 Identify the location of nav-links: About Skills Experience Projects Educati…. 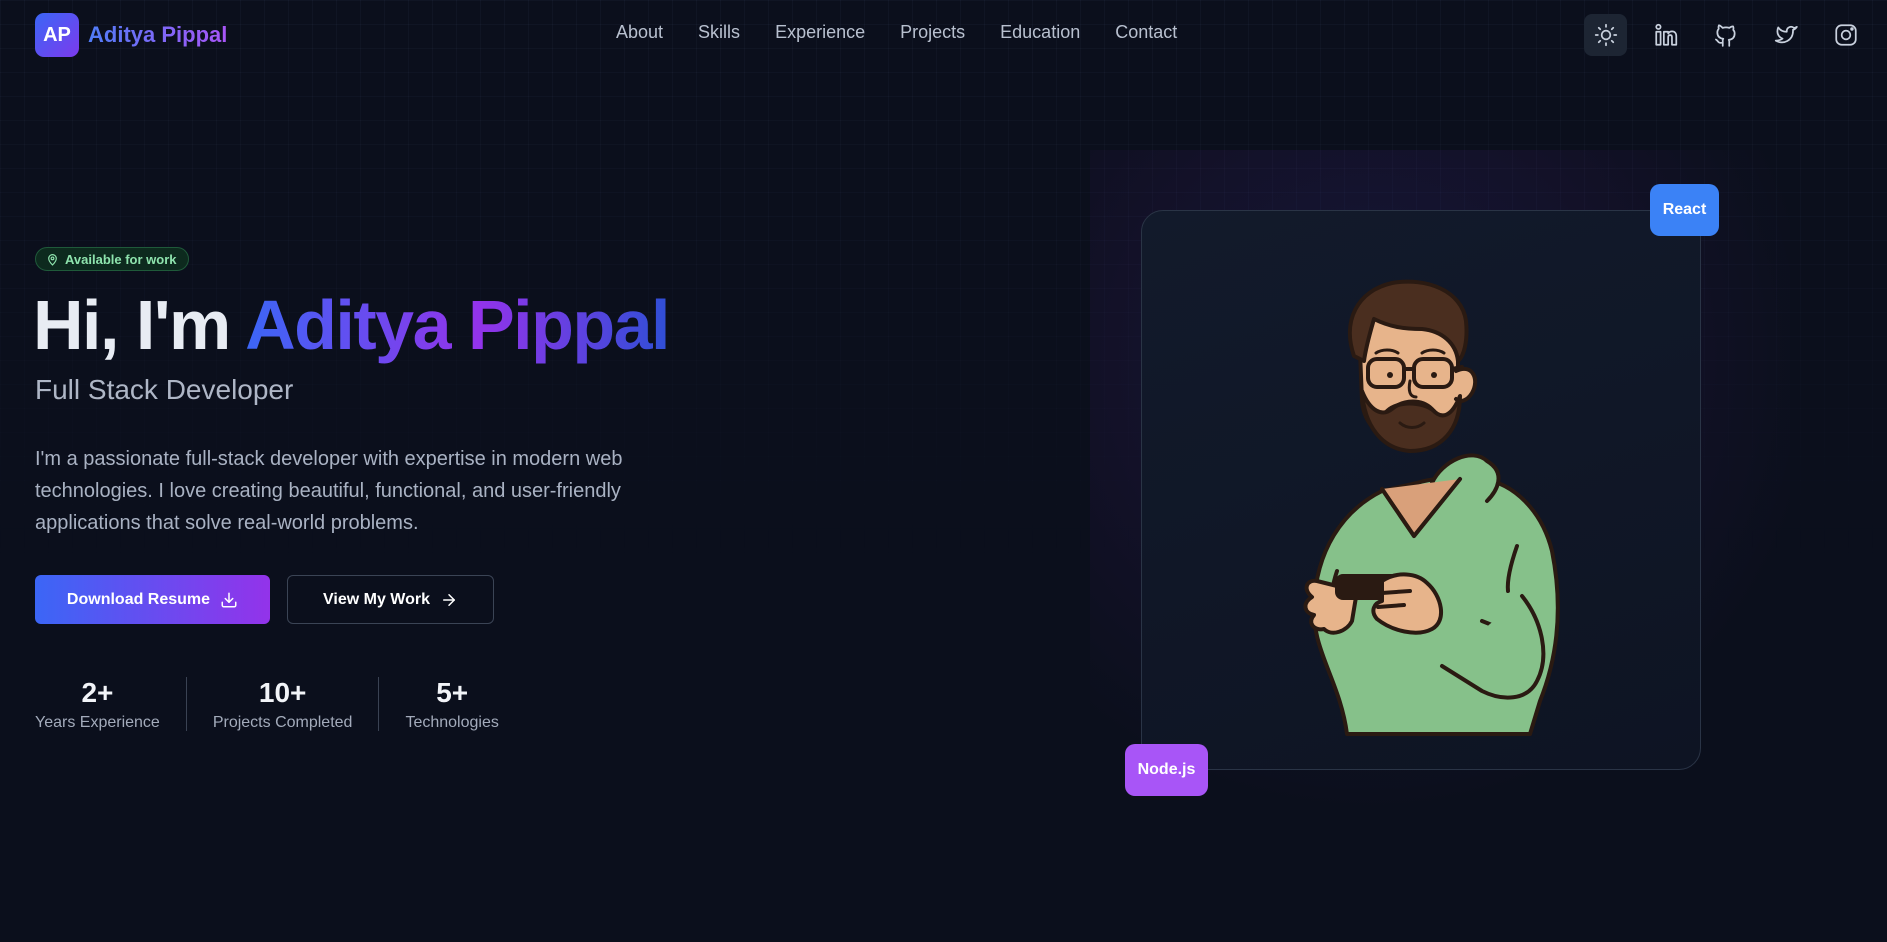
(896, 32).